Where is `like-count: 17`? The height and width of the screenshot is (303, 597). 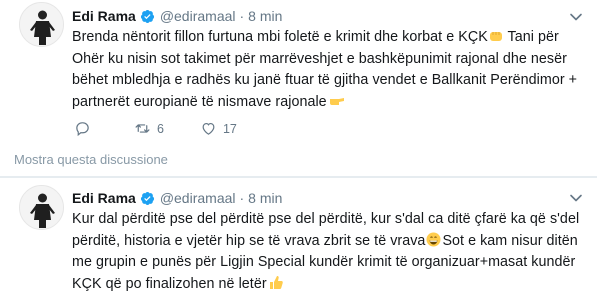 like-count: 17 is located at coordinates (229, 128).